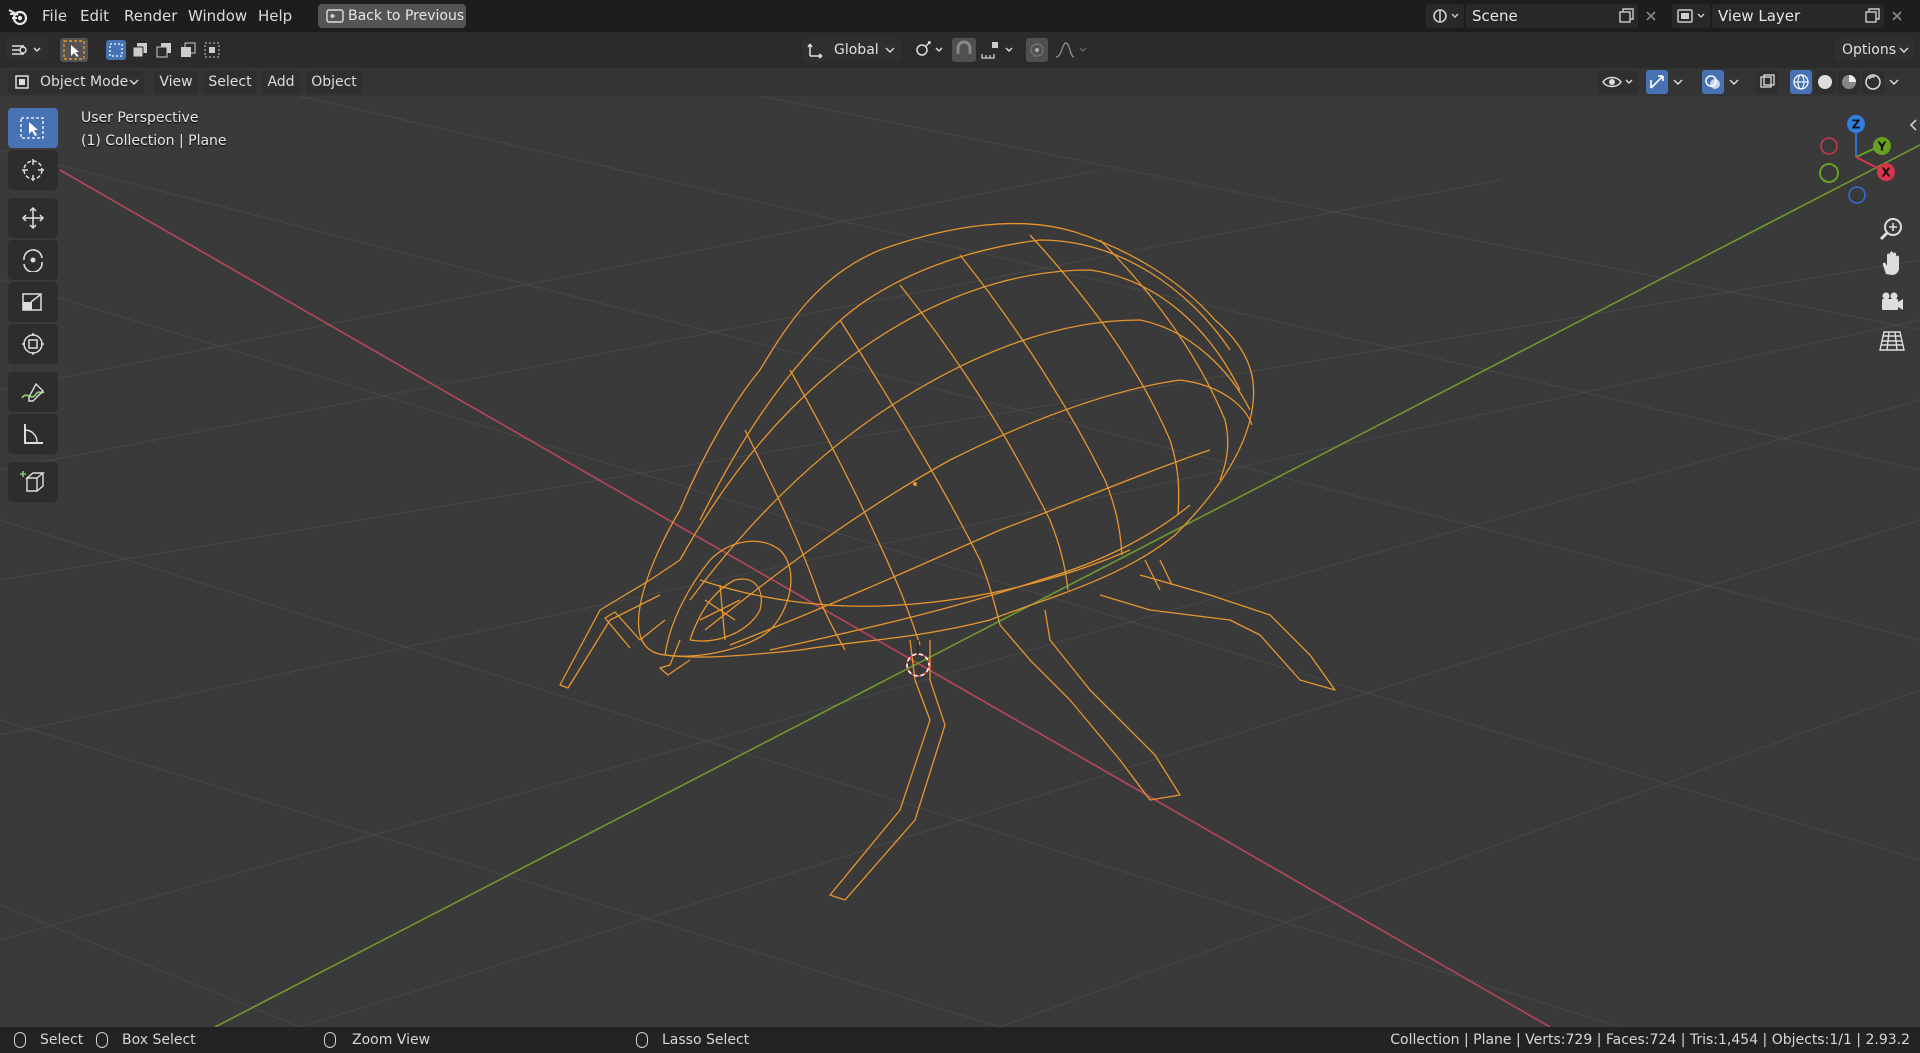 The height and width of the screenshot is (1053, 1920). Describe the element at coordinates (281, 82) in the screenshot. I see `menu-add: Add` at that location.